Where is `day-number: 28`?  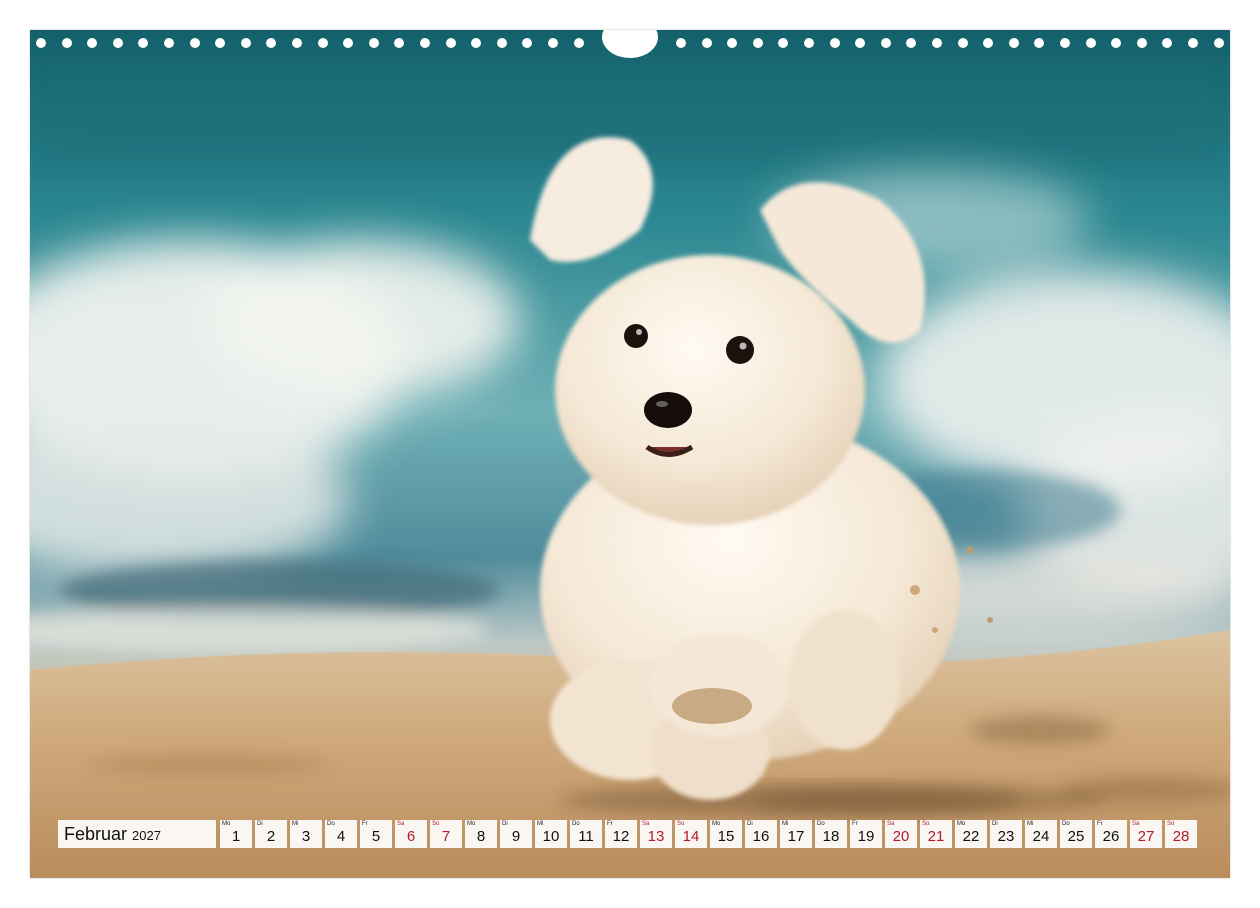
day-number: 28 is located at coordinates (1181, 836).